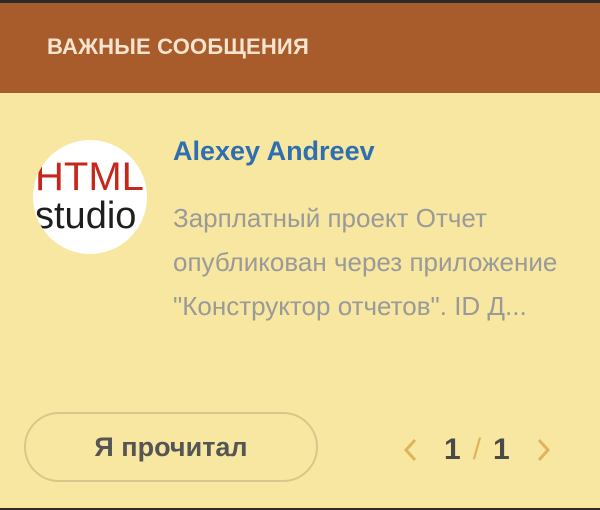  Describe the element at coordinates (178, 46) in the screenshot. I see `widget-title: ВАЖНЫЕ СООБЩЕНИЯ` at that location.